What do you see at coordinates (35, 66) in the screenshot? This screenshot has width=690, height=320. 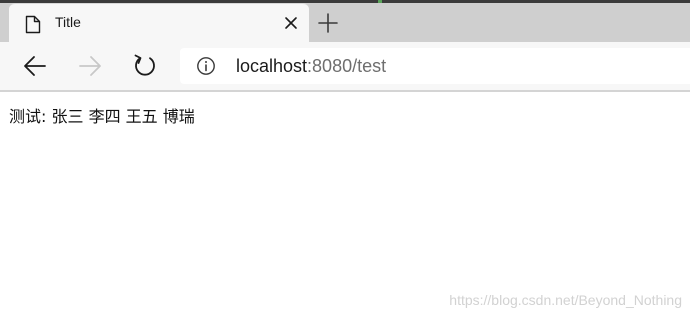 I see `arrow-left-icon` at bounding box center [35, 66].